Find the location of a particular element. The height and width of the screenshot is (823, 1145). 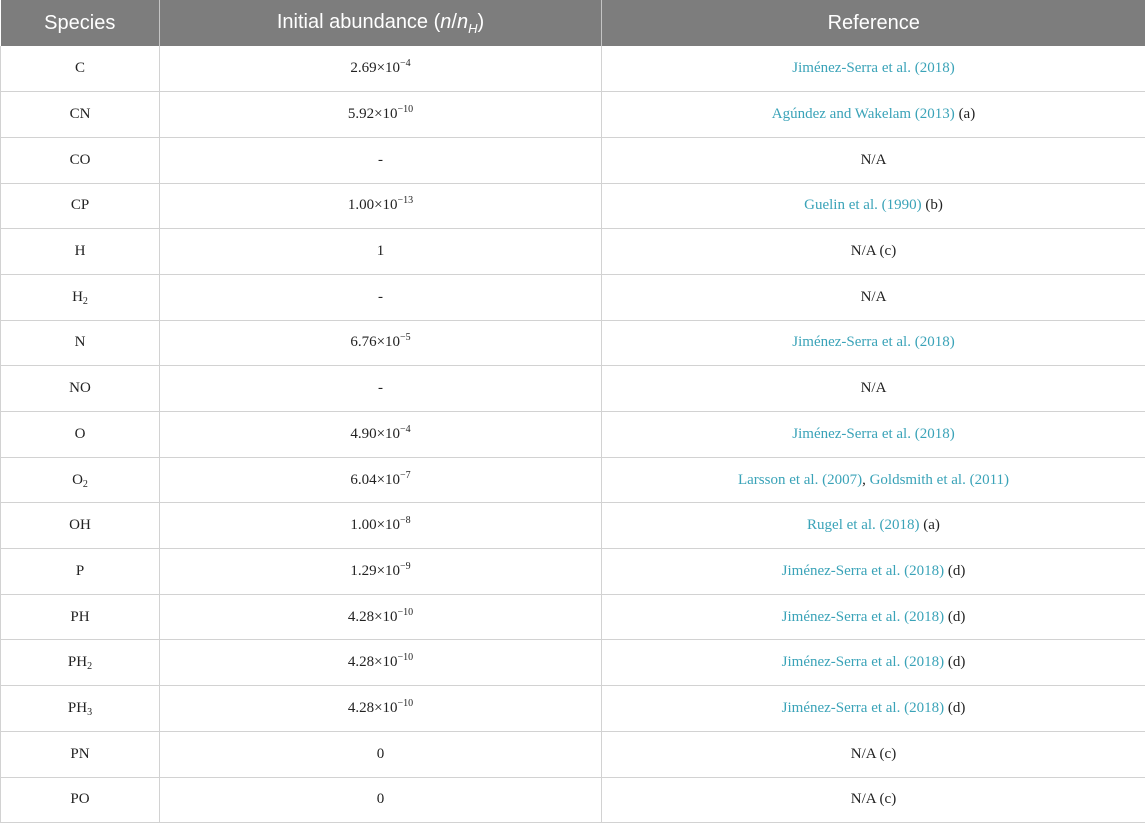

species-cell: H is located at coordinates (80, 251).